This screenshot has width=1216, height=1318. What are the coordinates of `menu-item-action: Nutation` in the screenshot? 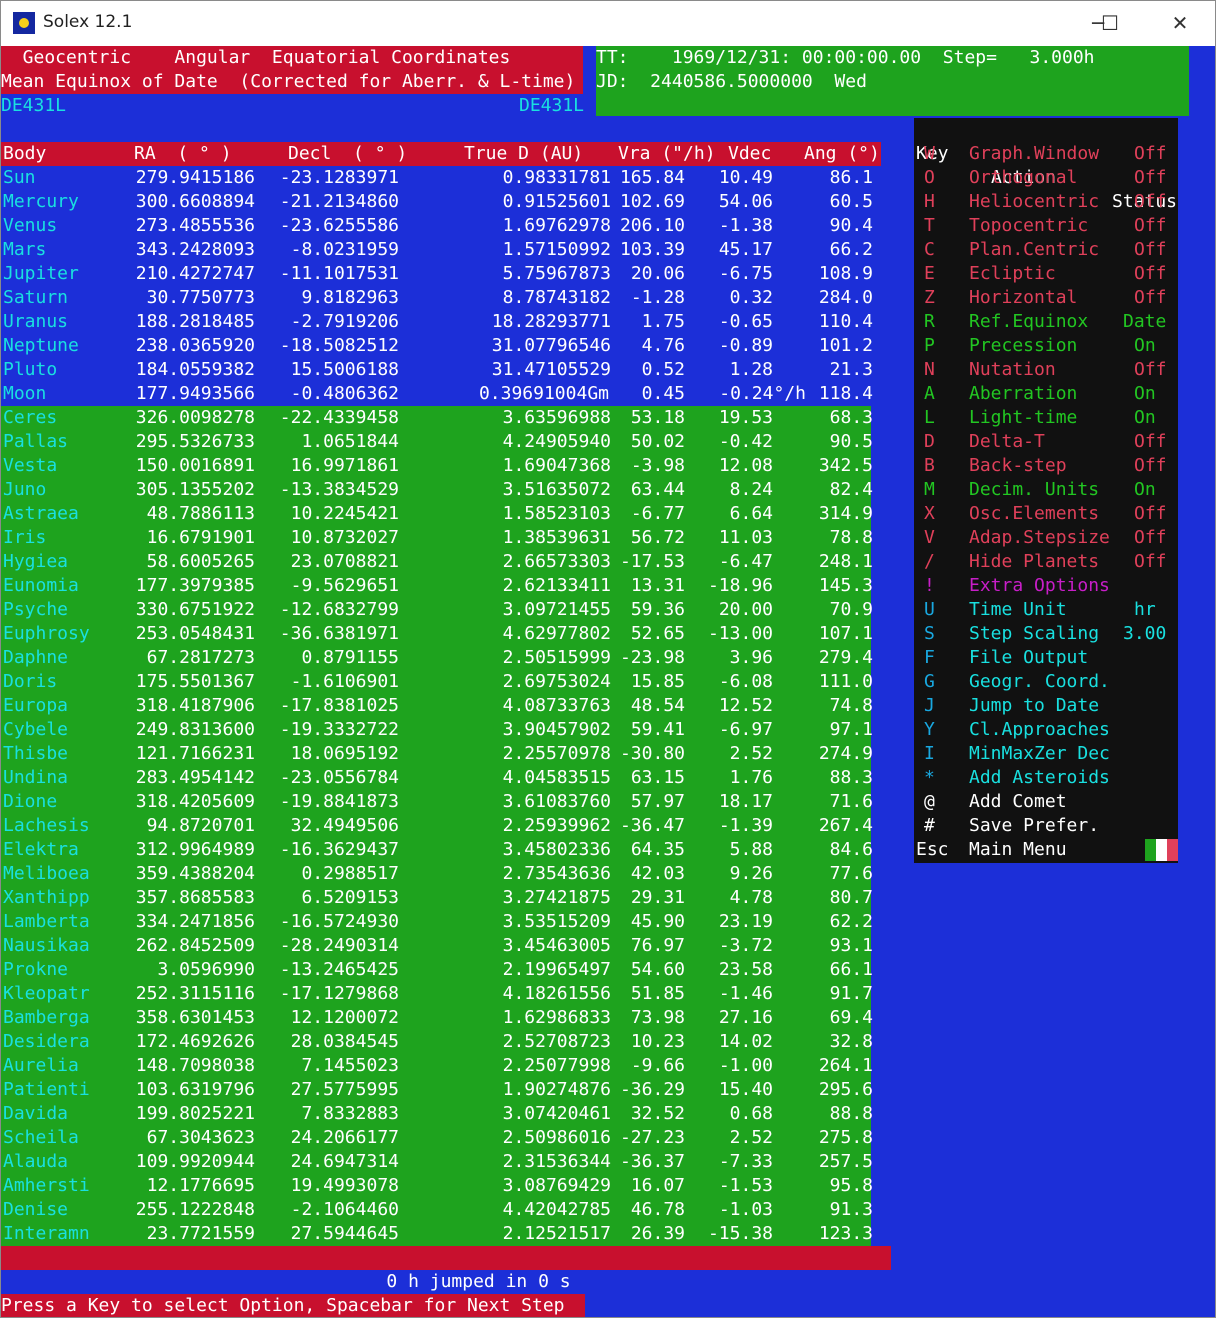 It's located at (1012, 370).